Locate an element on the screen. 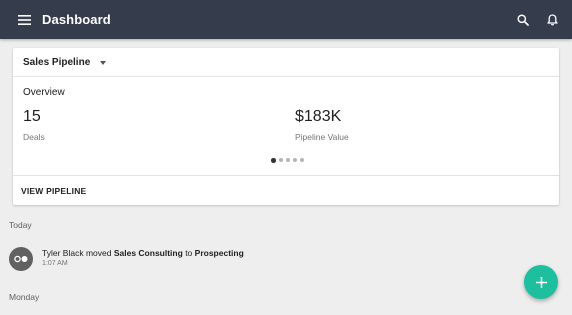  view-pipeline-link: VIEW PIPELINE is located at coordinates (53, 191).